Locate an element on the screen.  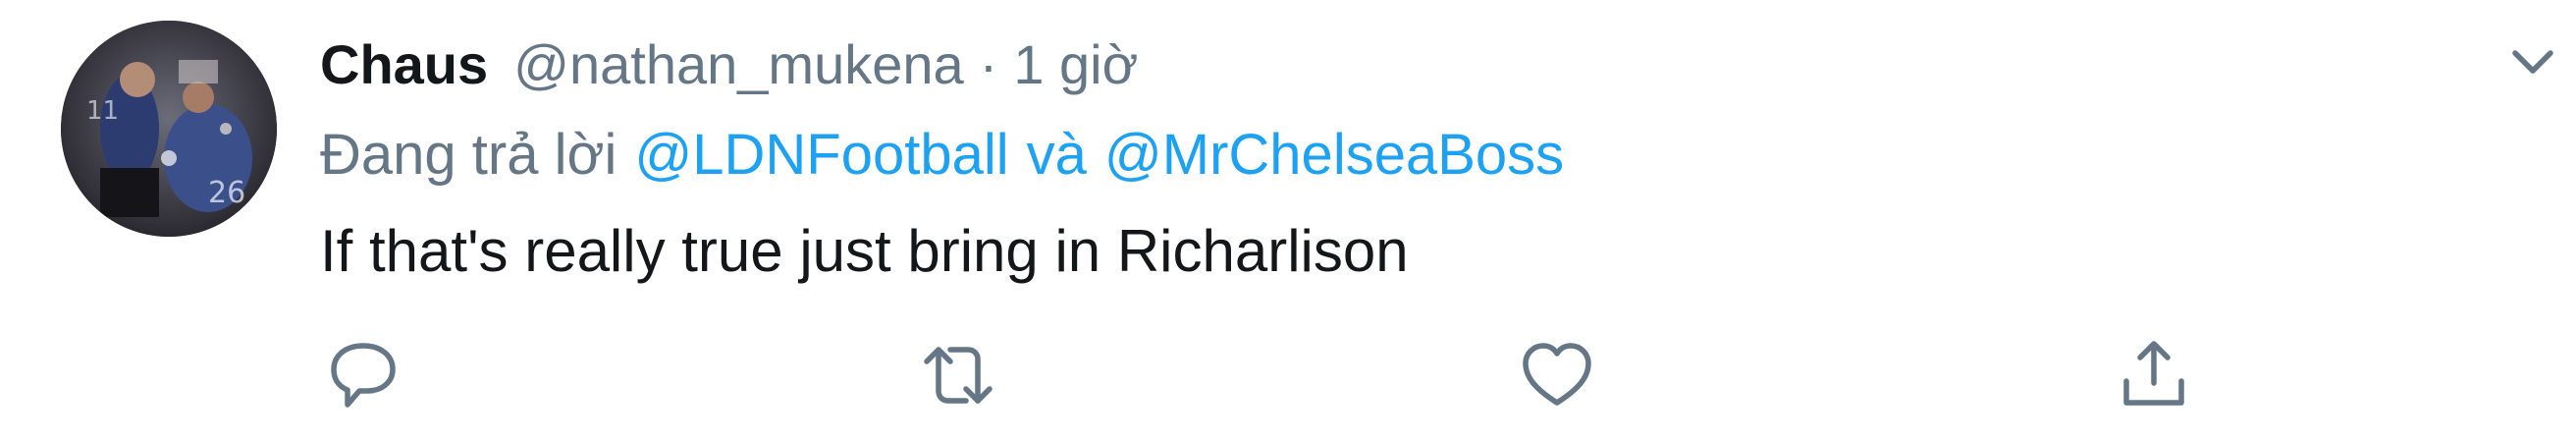
retweet-icon is located at coordinates (958, 375).